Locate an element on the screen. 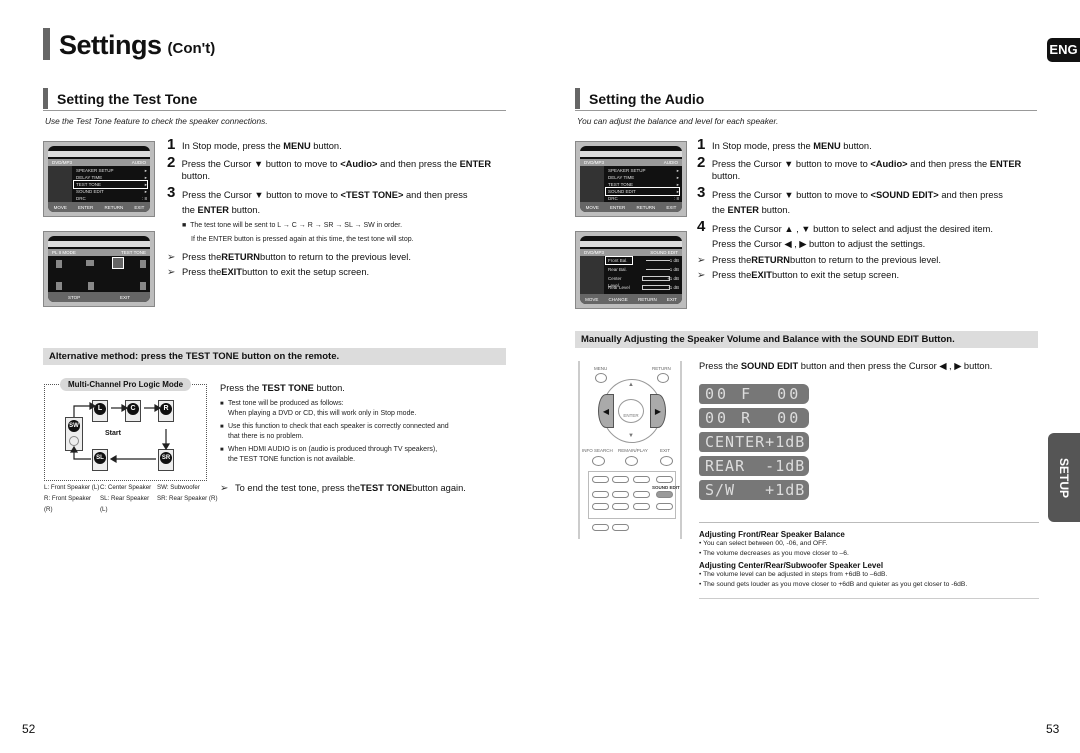 This screenshot has width=1080, height=753. section-title: Setting the Test Tone is located at coordinates (127, 98).